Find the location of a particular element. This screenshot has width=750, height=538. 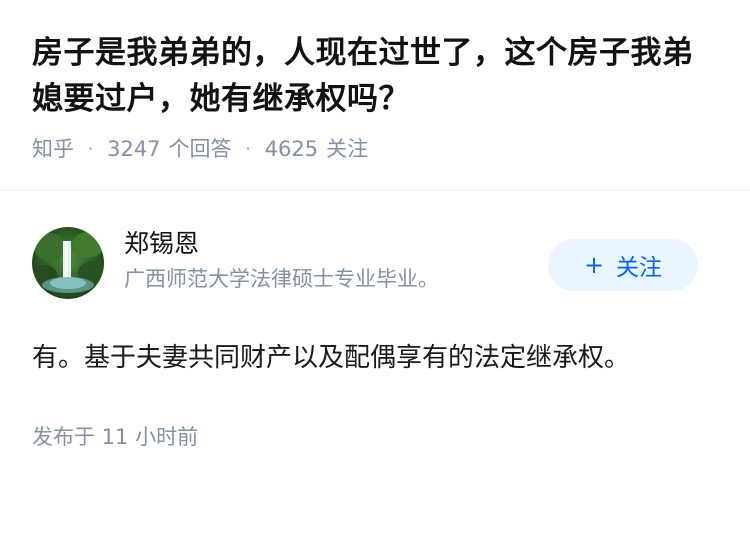

question-meta: 知乎 · 3247 个回答 · 4625 关注 is located at coordinates (375, 149).